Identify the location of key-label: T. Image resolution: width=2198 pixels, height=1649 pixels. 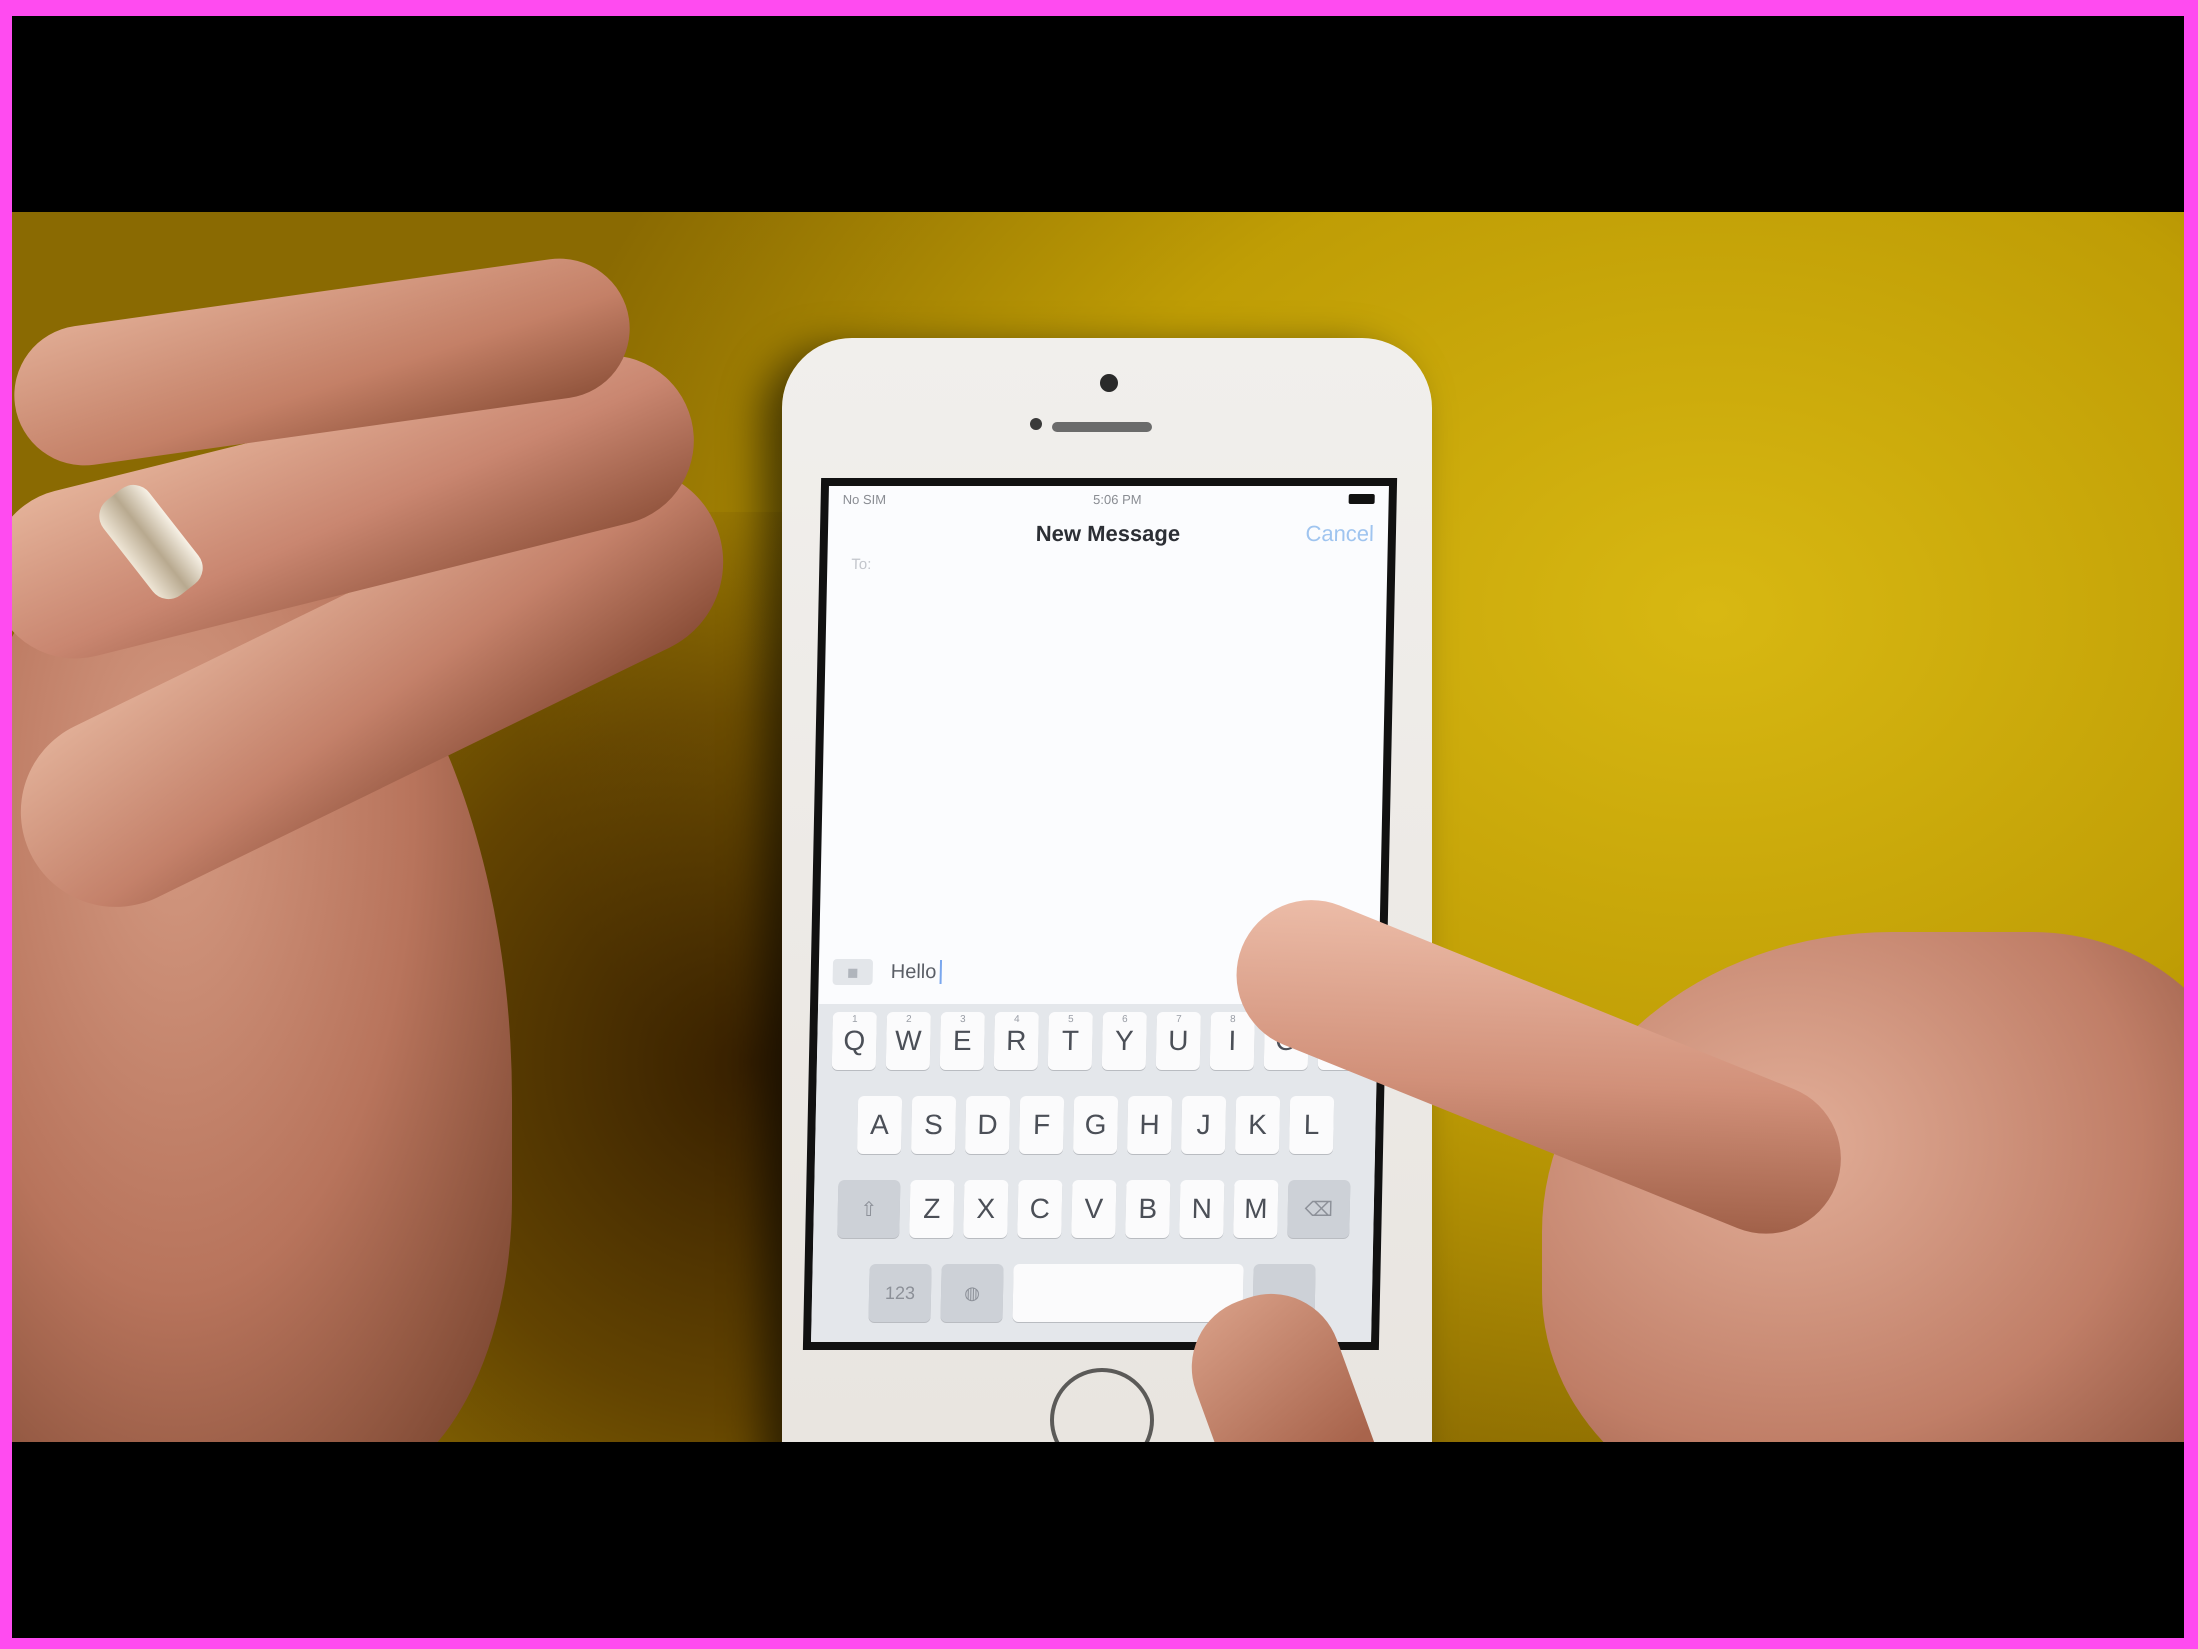
(1070, 1040).